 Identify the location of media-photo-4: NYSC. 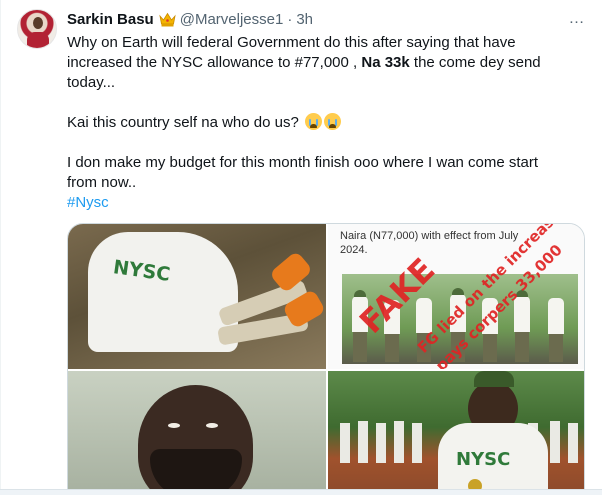
(456, 432).